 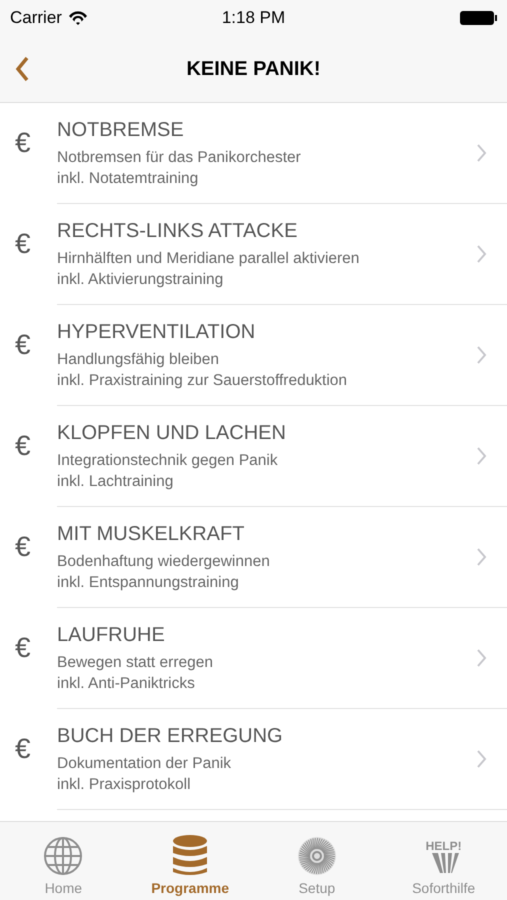 I want to click on item-subtitle: inkl. Lachtraining, so click(x=115, y=482).